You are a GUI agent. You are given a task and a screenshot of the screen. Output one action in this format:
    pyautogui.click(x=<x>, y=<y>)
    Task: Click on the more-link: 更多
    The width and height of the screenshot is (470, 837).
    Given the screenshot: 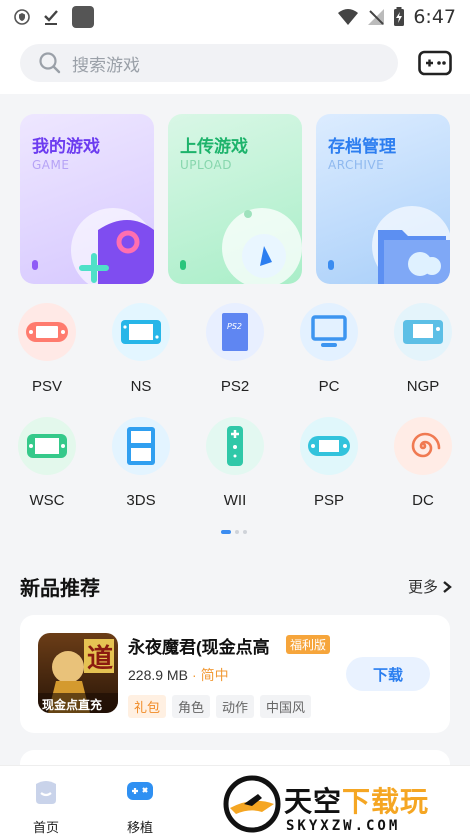 What is the action you would take?
    pyautogui.click(x=430, y=586)
    